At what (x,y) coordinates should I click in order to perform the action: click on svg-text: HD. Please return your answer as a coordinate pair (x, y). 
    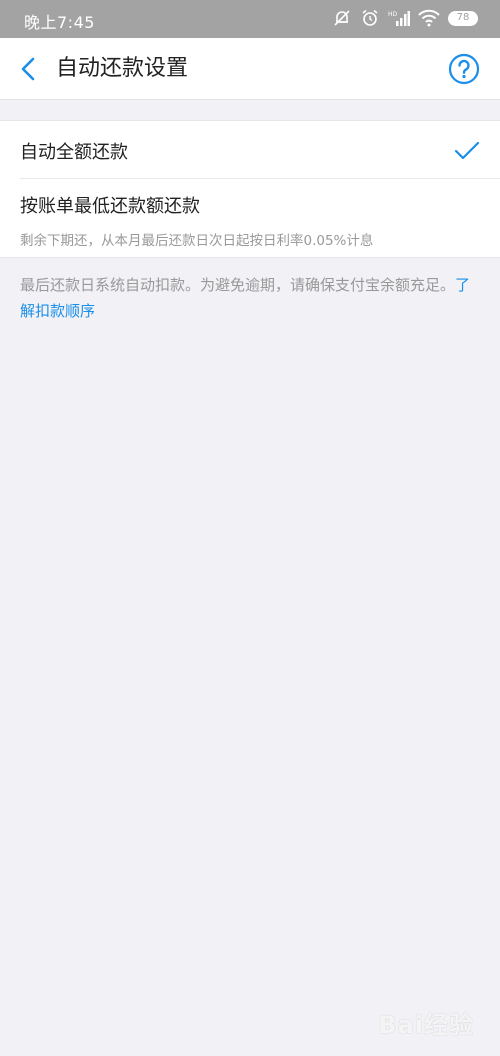
    Looking at the image, I should click on (393, 14).